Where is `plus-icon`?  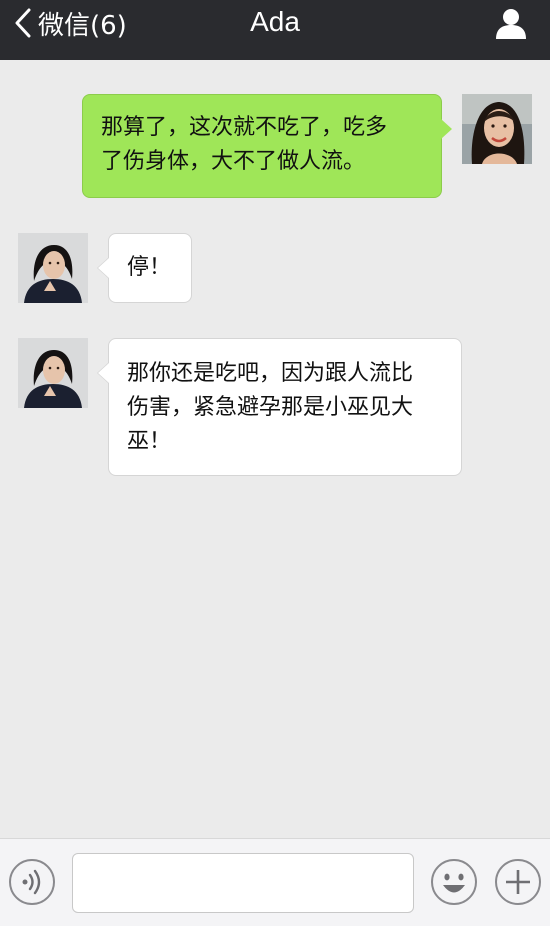
plus-icon is located at coordinates (518, 882).